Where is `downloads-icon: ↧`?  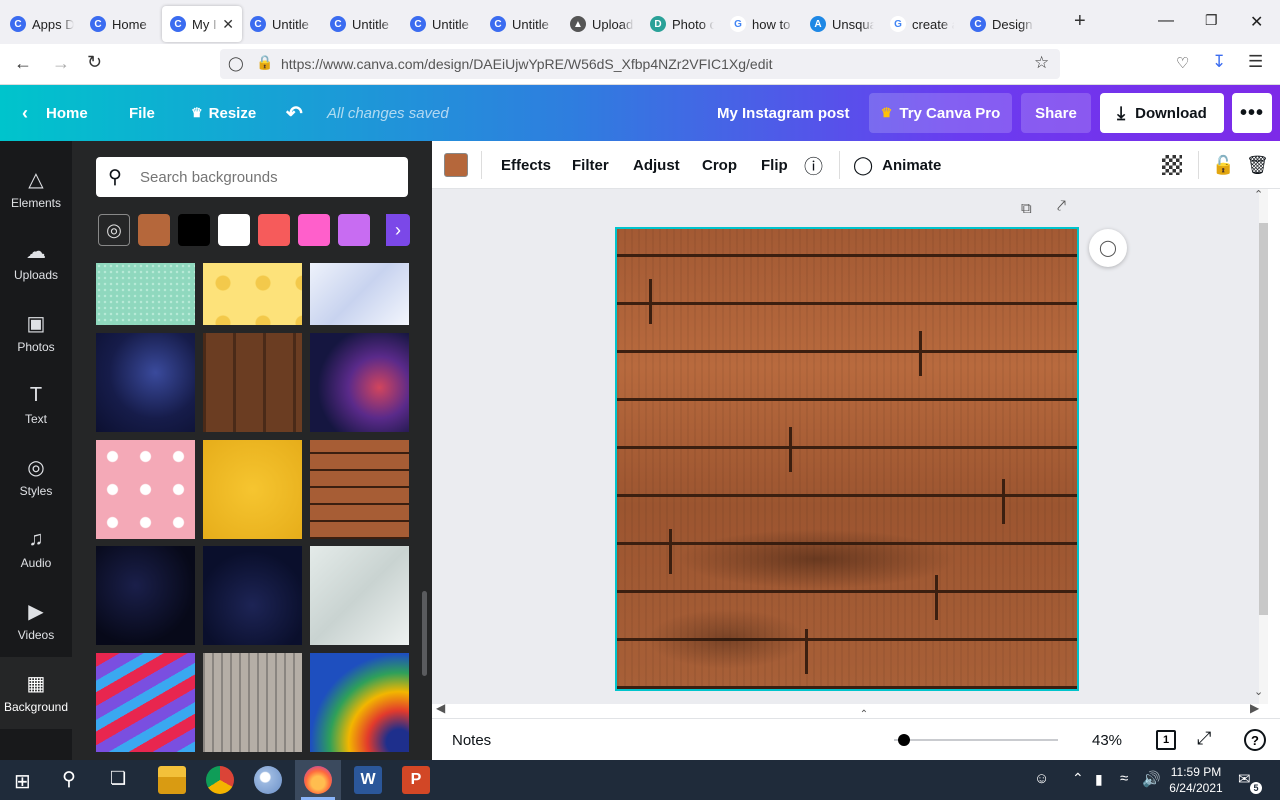 downloads-icon: ↧ is located at coordinates (1219, 62).